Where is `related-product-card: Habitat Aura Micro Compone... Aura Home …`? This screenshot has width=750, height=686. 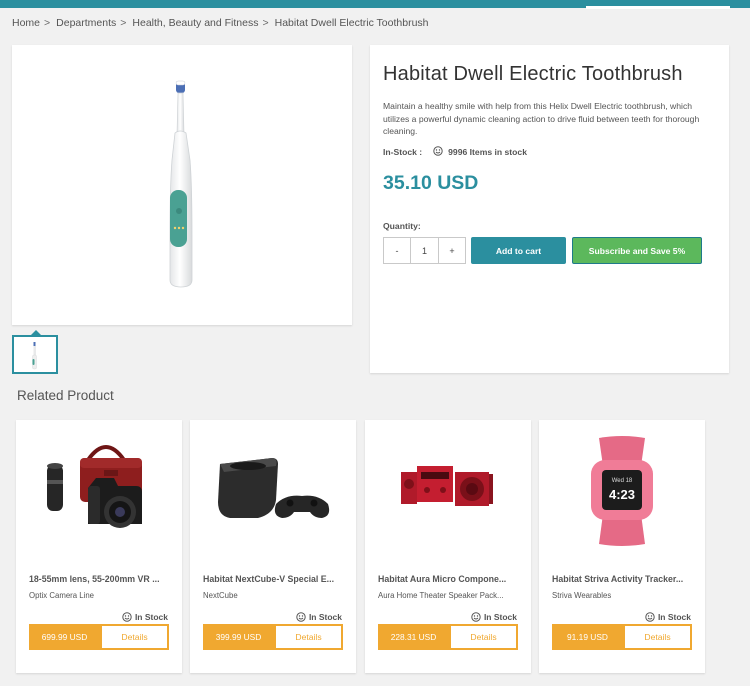 related-product-card: Habitat Aura Micro Compone... Aura Home … is located at coordinates (448, 546).